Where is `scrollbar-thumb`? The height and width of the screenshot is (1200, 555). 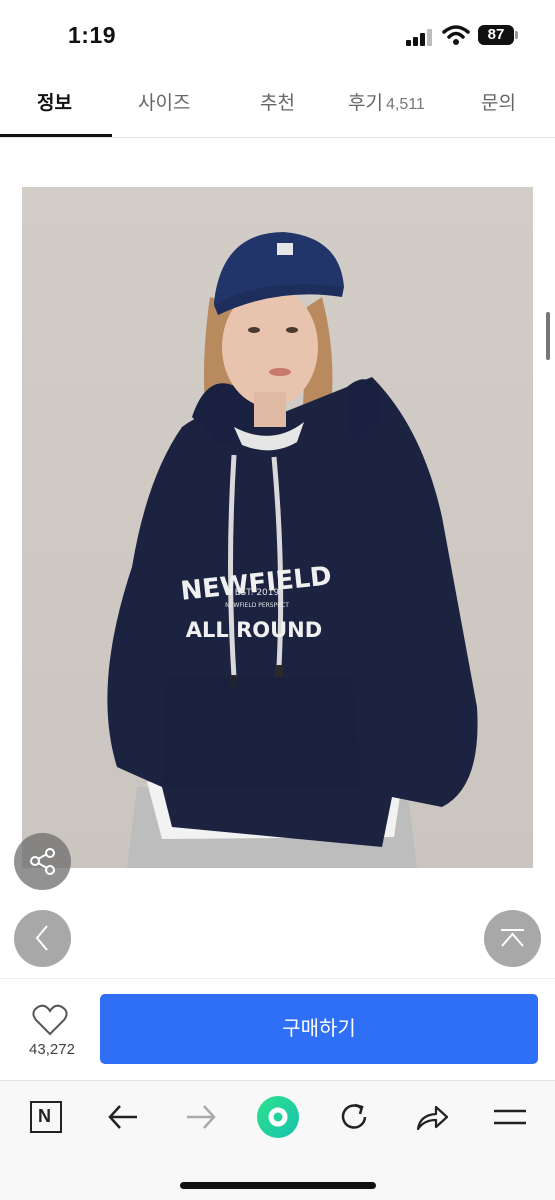
scrollbar-thumb is located at coordinates (548, 336).